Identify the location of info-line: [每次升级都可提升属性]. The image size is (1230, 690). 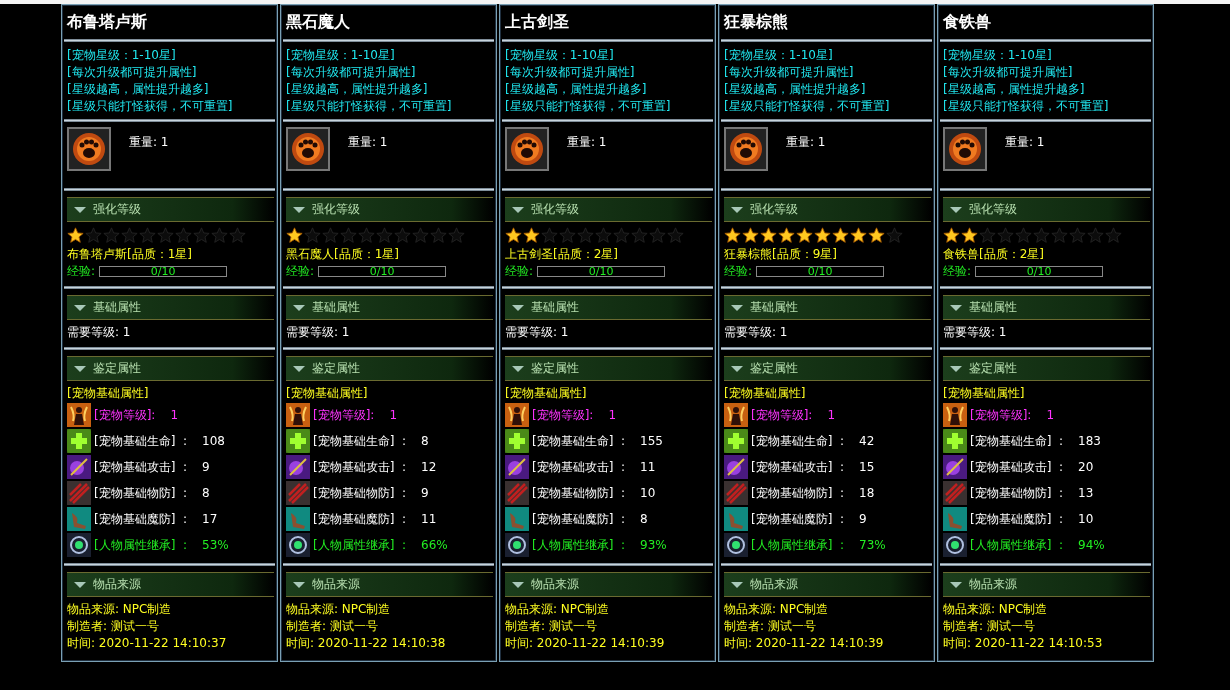
(1008, 72).